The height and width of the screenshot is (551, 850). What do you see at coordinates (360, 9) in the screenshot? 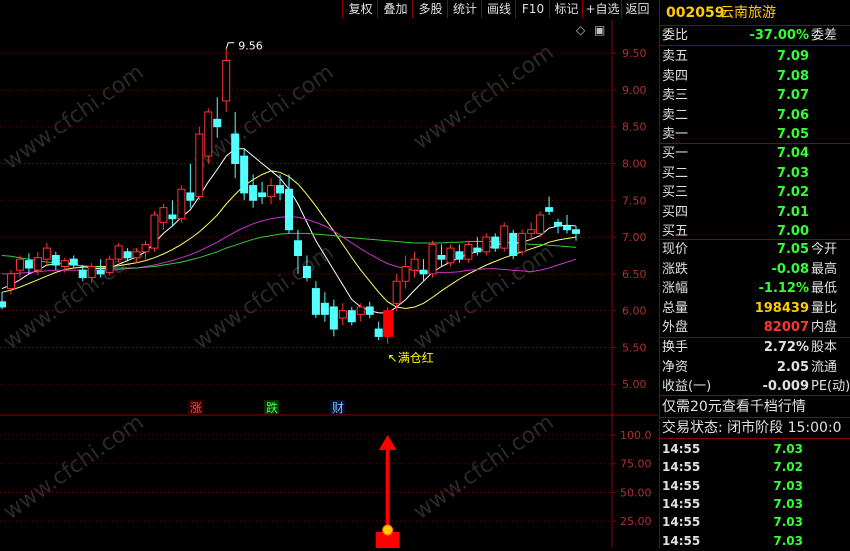
I see `toolbar-button-0: 复权` at bounding box center [360, 9].